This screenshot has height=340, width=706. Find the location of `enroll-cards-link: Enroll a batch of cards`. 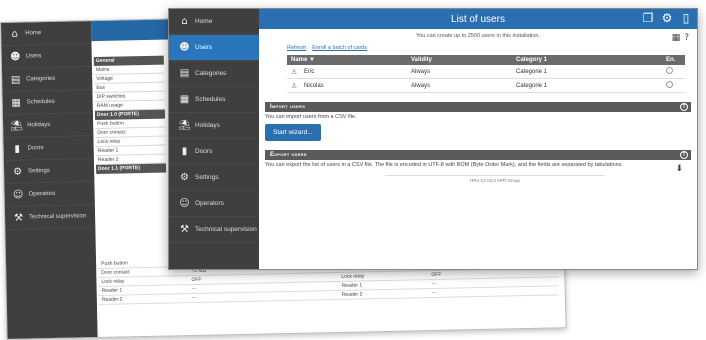

enroll-cards-link: Enroll a batch of cards is located at coordinates (339, 48).